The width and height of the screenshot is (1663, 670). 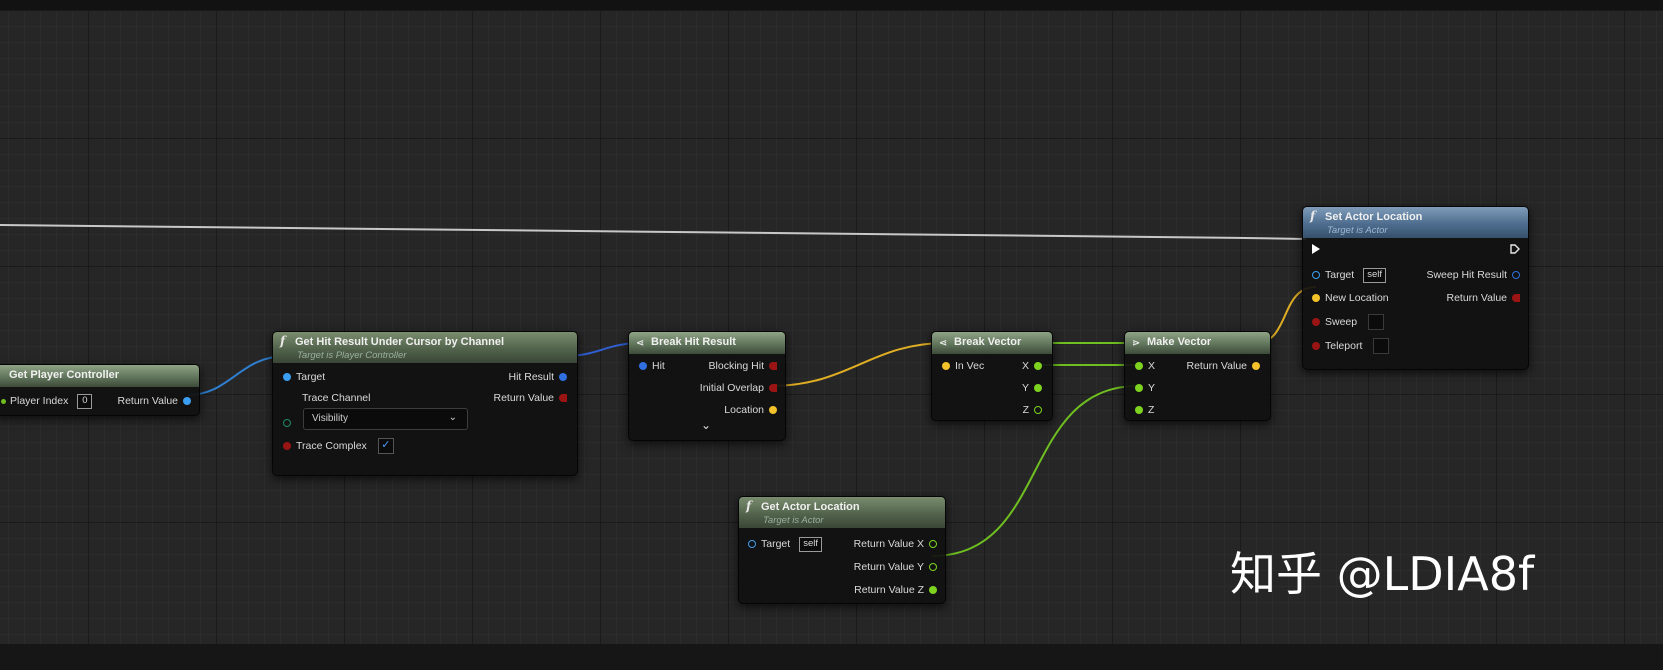 I want to click on break-struct-icon: ⋖, so click(x=943, y=343).